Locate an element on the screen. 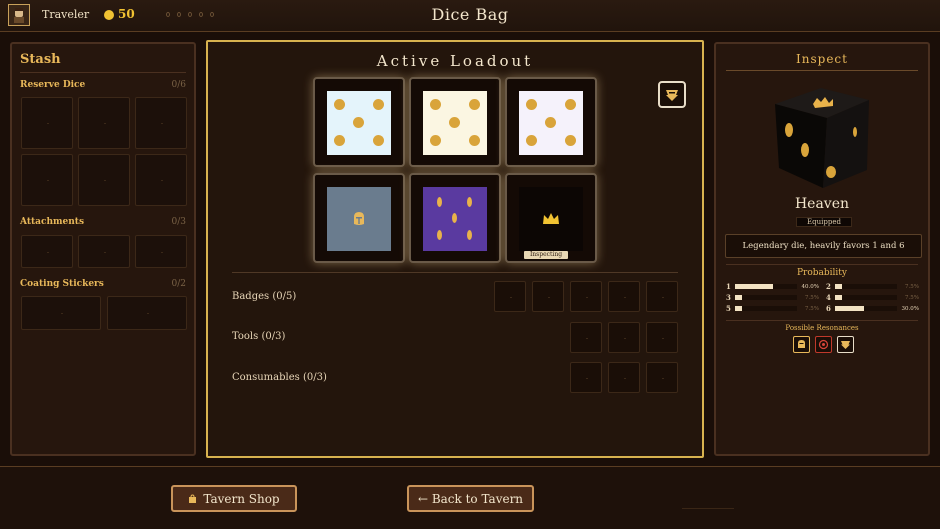  resonance-helmet is located at coordinates (801, 344).